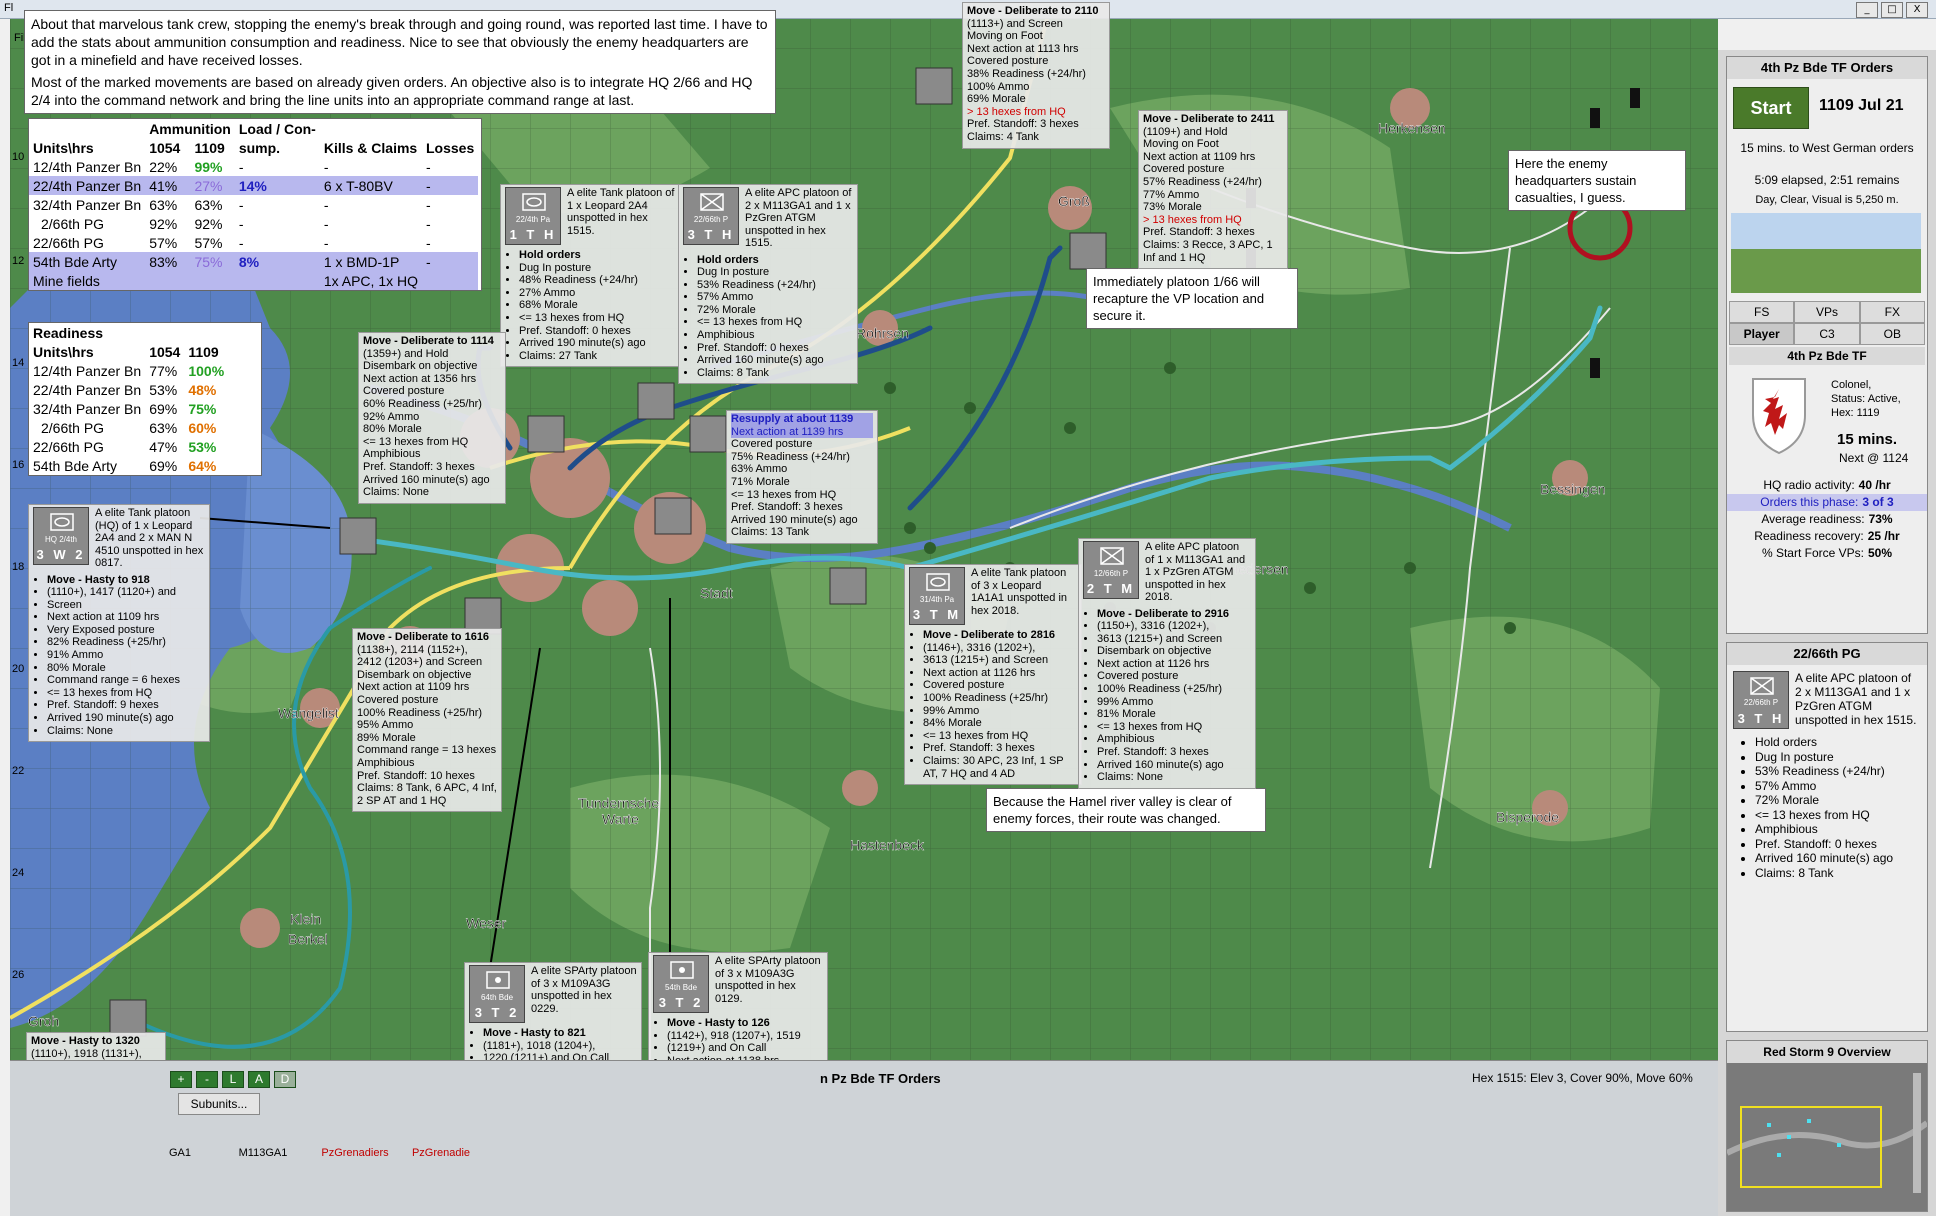 The height and width of the screenshot is (1216, 1936). I want to click on unit-status-line: (1113+) and Screen, so click(1015, 23).